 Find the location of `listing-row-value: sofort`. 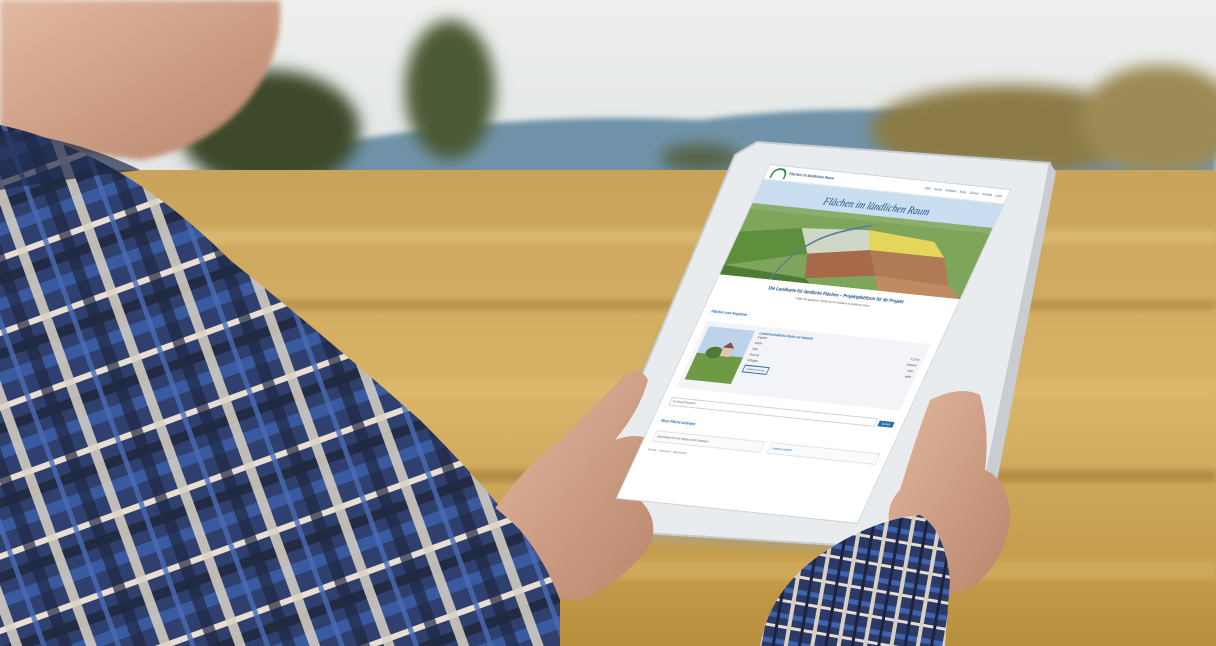

listing-row-value: sofort is located at coordinates (908, 376).